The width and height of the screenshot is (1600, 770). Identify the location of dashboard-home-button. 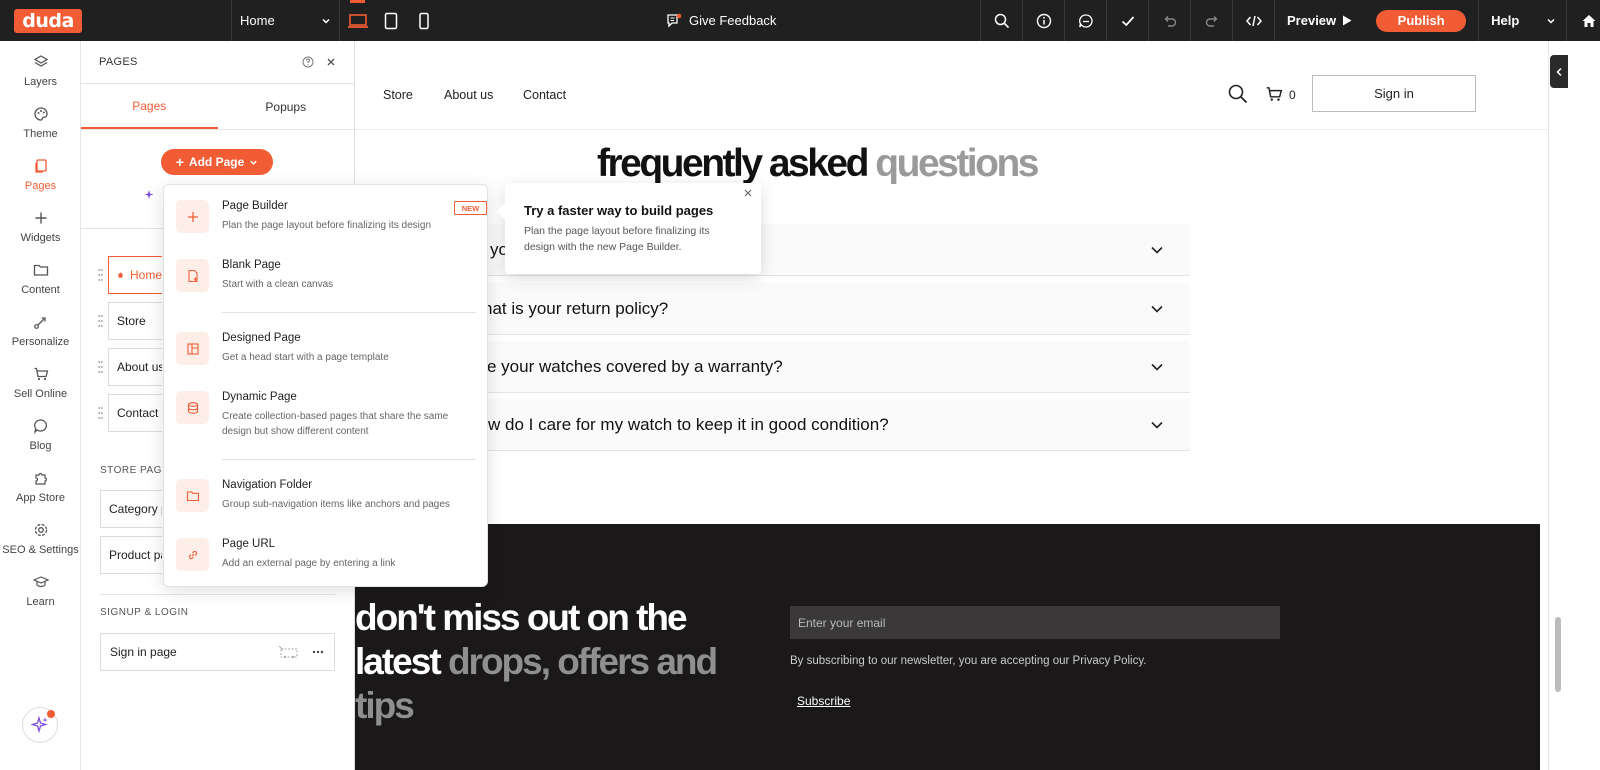
(1583, 20).